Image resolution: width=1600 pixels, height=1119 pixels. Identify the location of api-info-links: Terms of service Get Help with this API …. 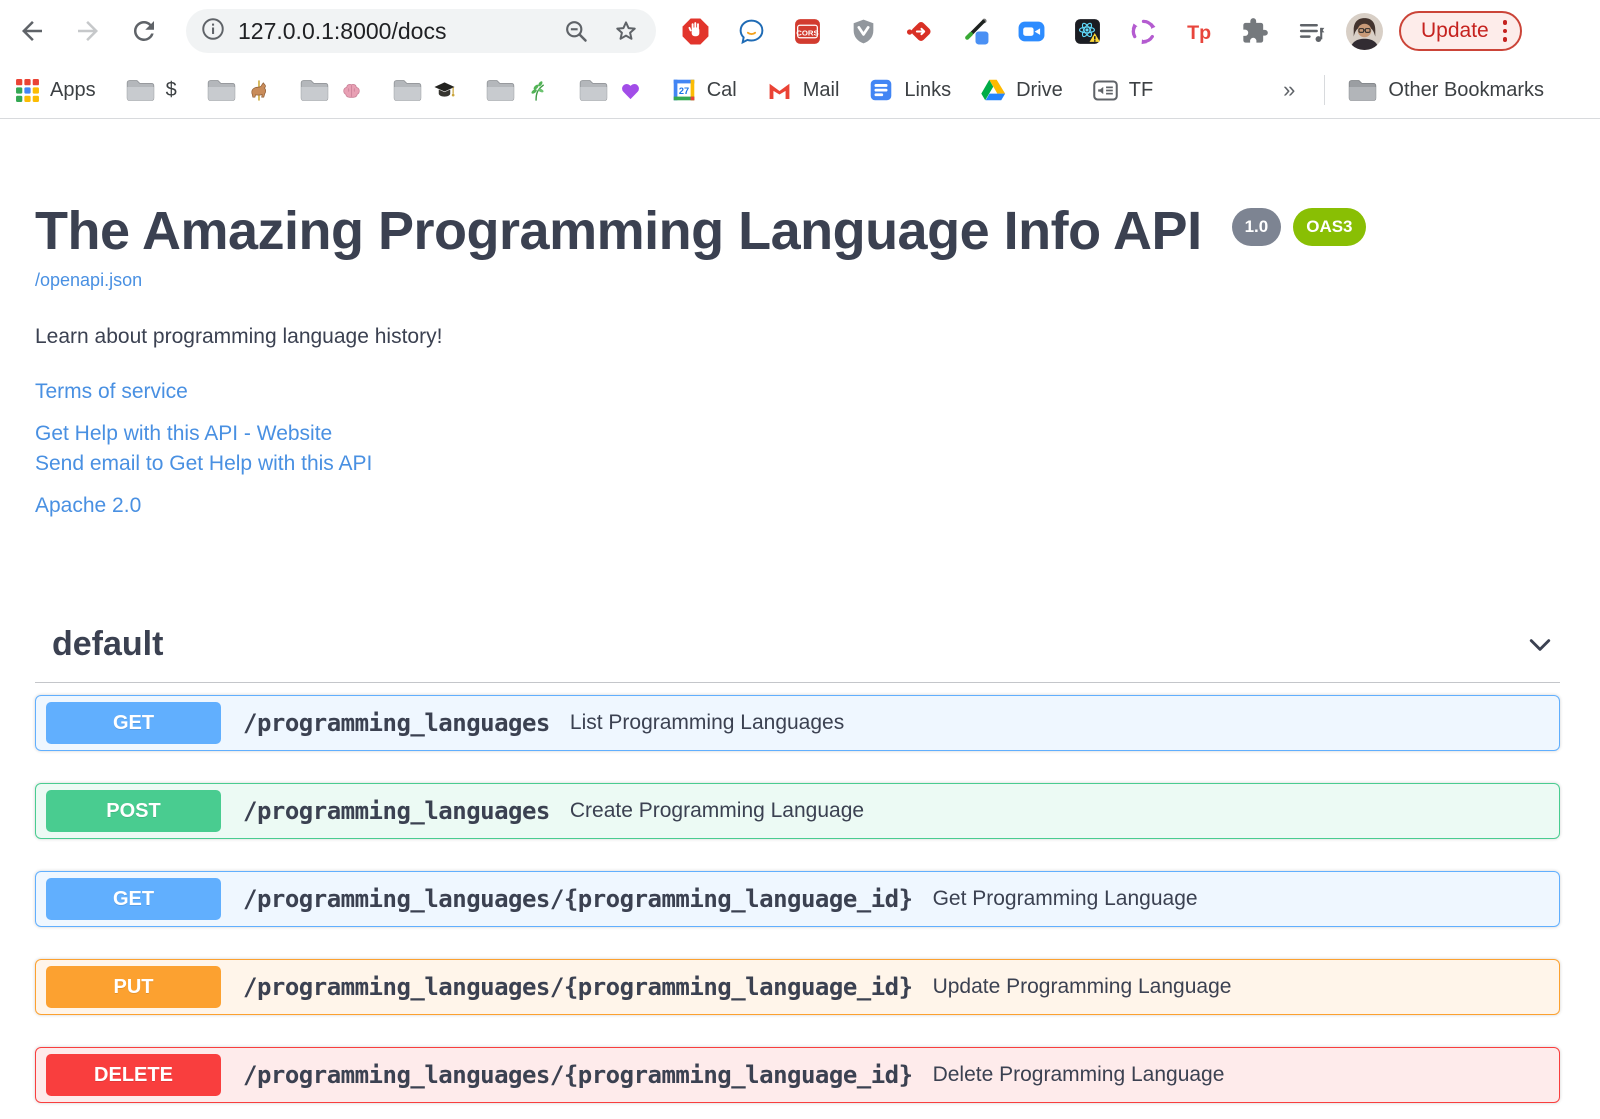
(797, 449).